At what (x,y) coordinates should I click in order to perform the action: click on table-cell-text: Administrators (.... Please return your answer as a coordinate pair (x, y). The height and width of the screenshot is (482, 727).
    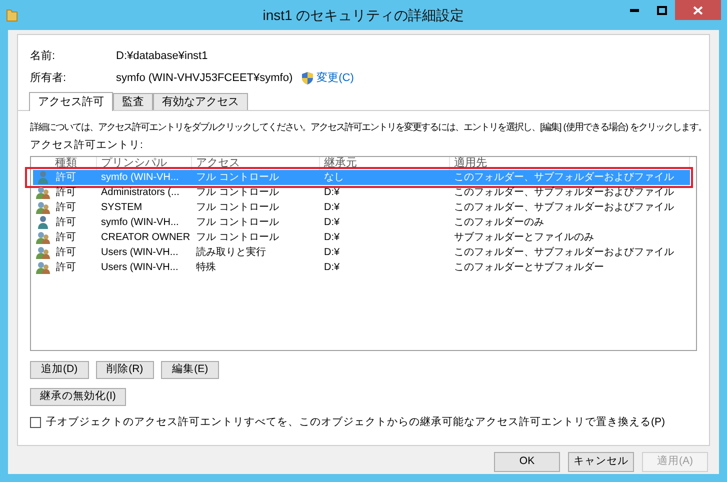
    Looking at the image, I should click on (140, 193).